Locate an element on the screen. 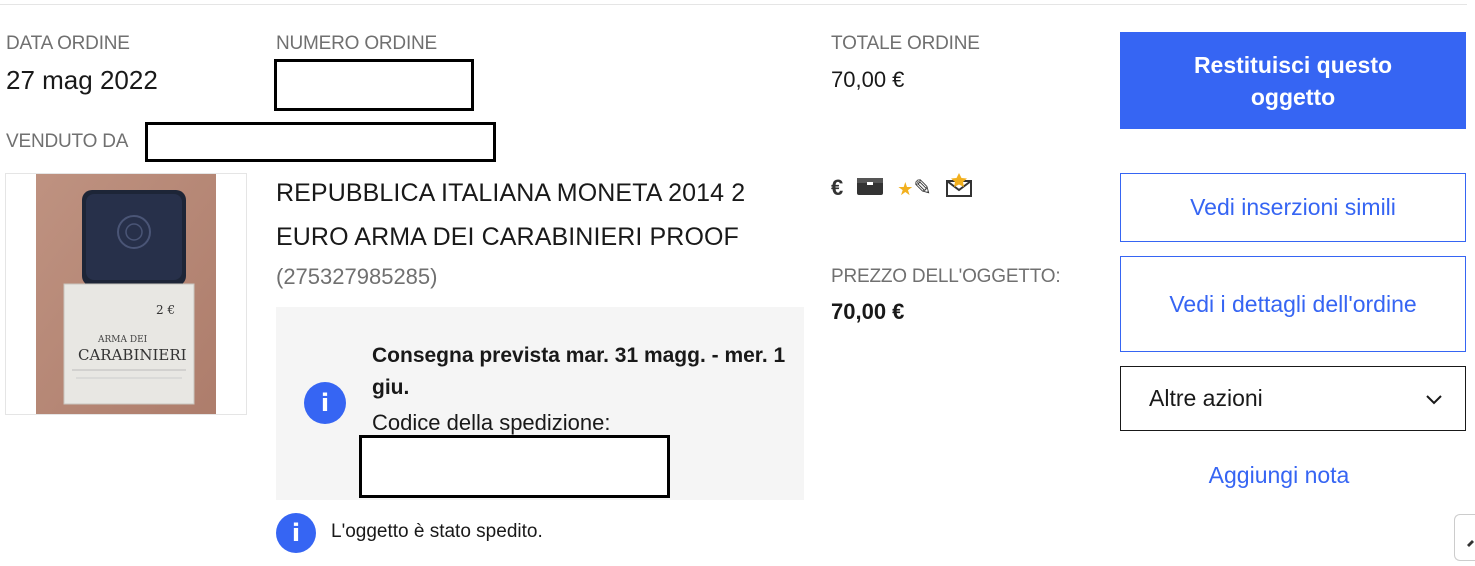 The width and height of the screenshot is (1475, 566). order-date-label: DATA ORDINE is located at coordinates (68, 43).